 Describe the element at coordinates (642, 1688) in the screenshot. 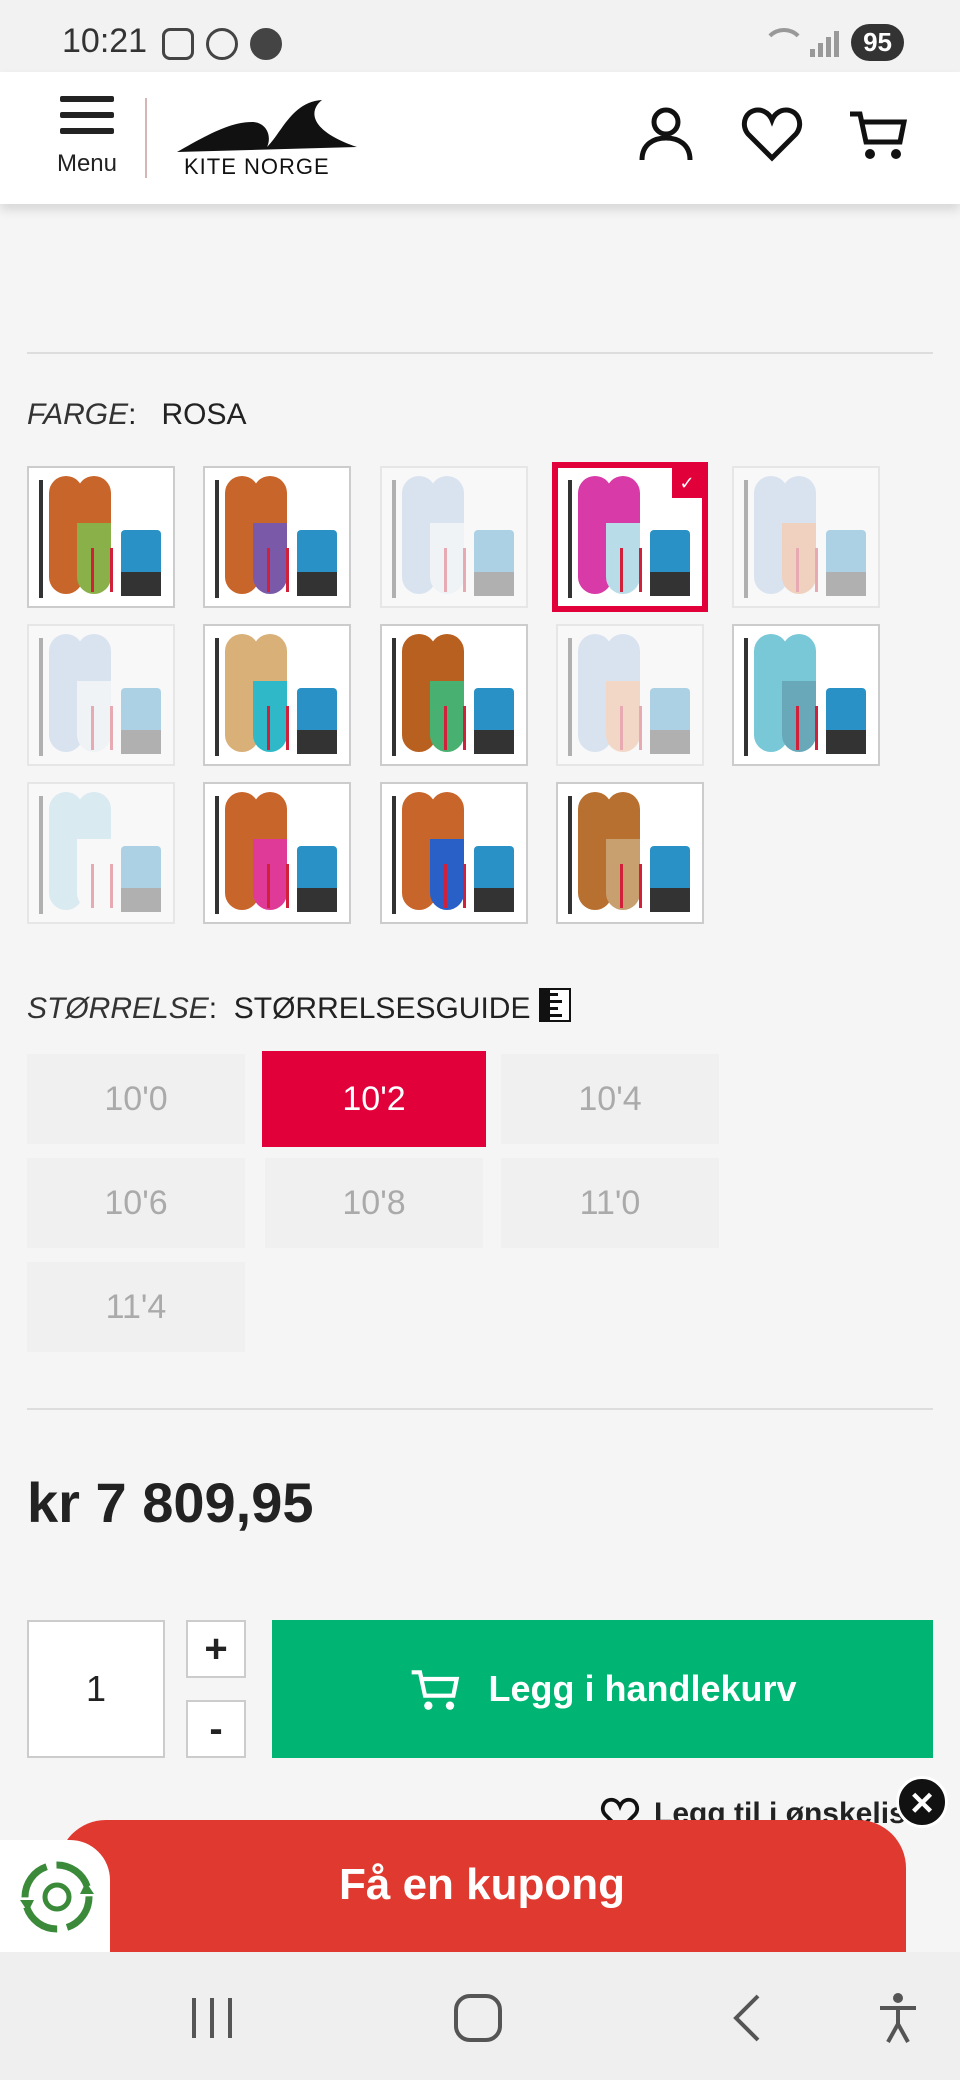

I see `add-to-cart-label: Legg i handlekurv` at that location.